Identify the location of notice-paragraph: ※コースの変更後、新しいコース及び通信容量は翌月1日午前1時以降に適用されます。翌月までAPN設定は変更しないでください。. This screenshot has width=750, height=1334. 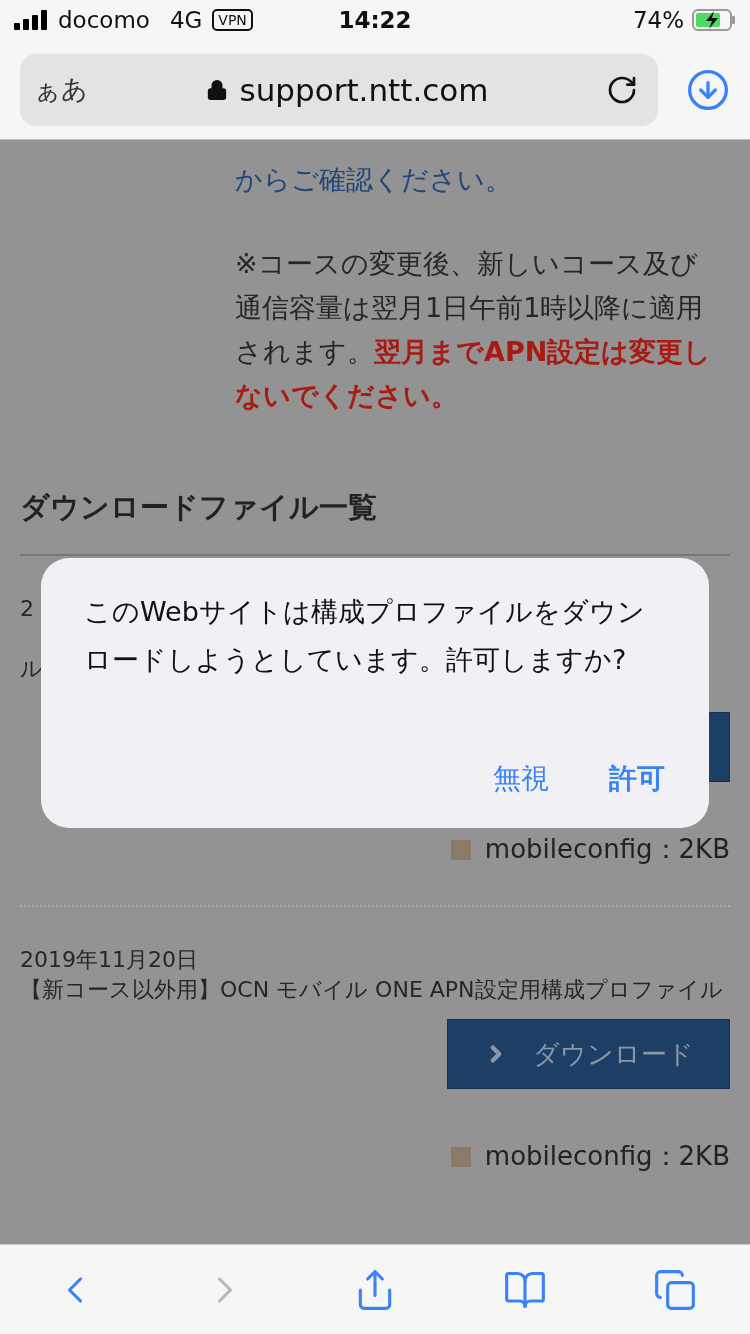
(474, 330).